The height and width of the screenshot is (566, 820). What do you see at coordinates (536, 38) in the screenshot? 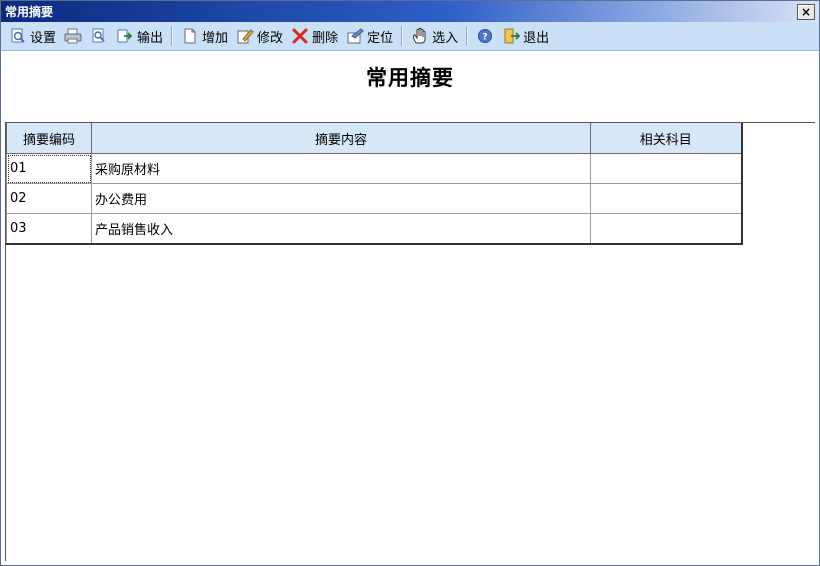
I see `exit-label: 退出` at bounding box center [536, 38].